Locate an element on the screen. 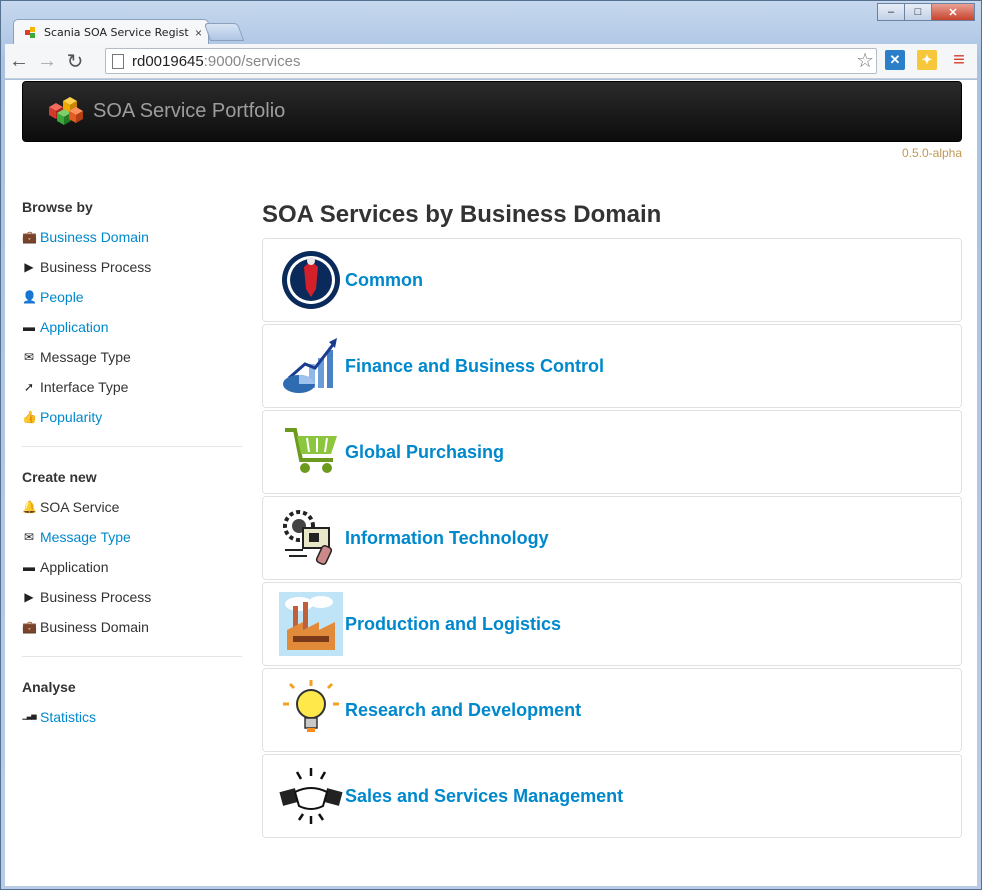  sidebar-item-label: Statistics is located at coordinates (68, 717).